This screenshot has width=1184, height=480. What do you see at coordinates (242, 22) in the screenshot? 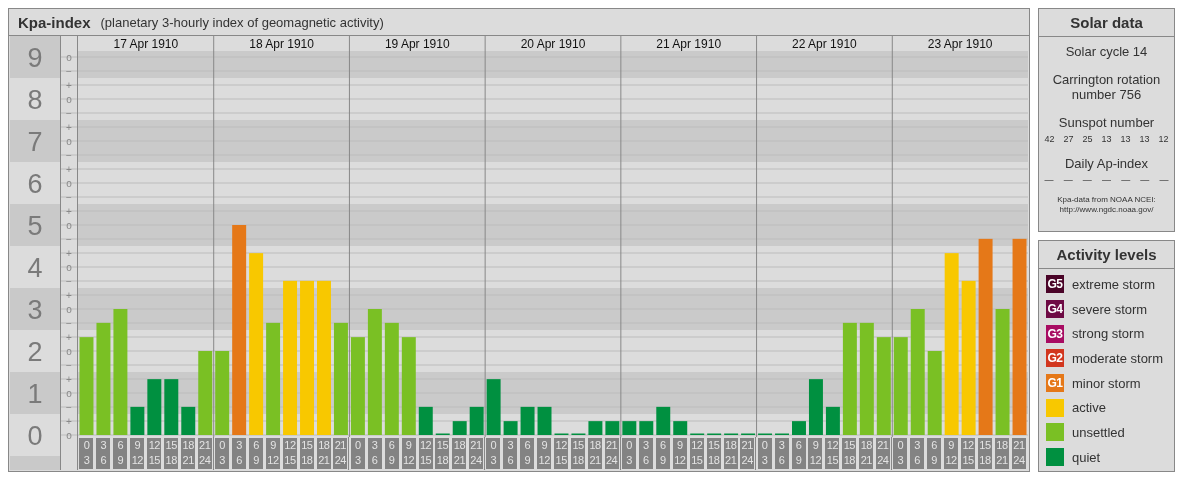
I see `panel-subtitle: (planetary 3-hourly index of geomagnetic activity)` at bounding box center [242, 22].